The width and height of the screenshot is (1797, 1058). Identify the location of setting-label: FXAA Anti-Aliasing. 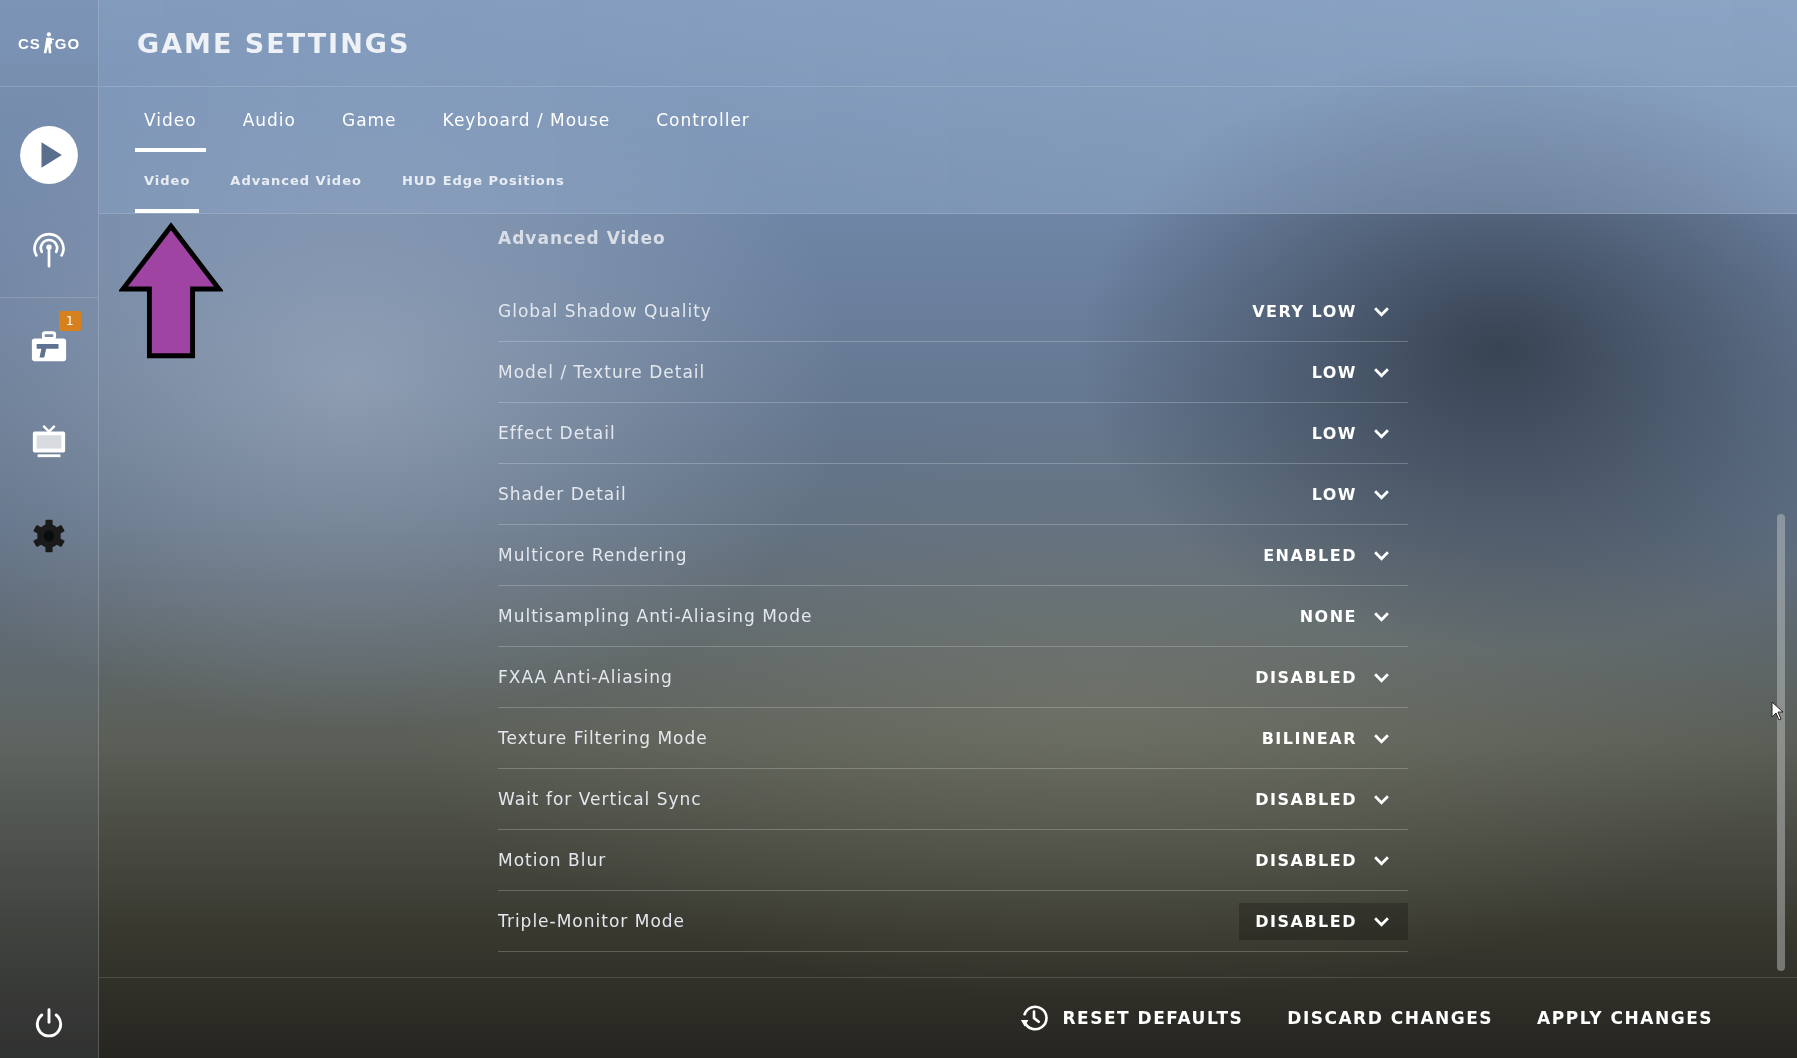
(585, 677).